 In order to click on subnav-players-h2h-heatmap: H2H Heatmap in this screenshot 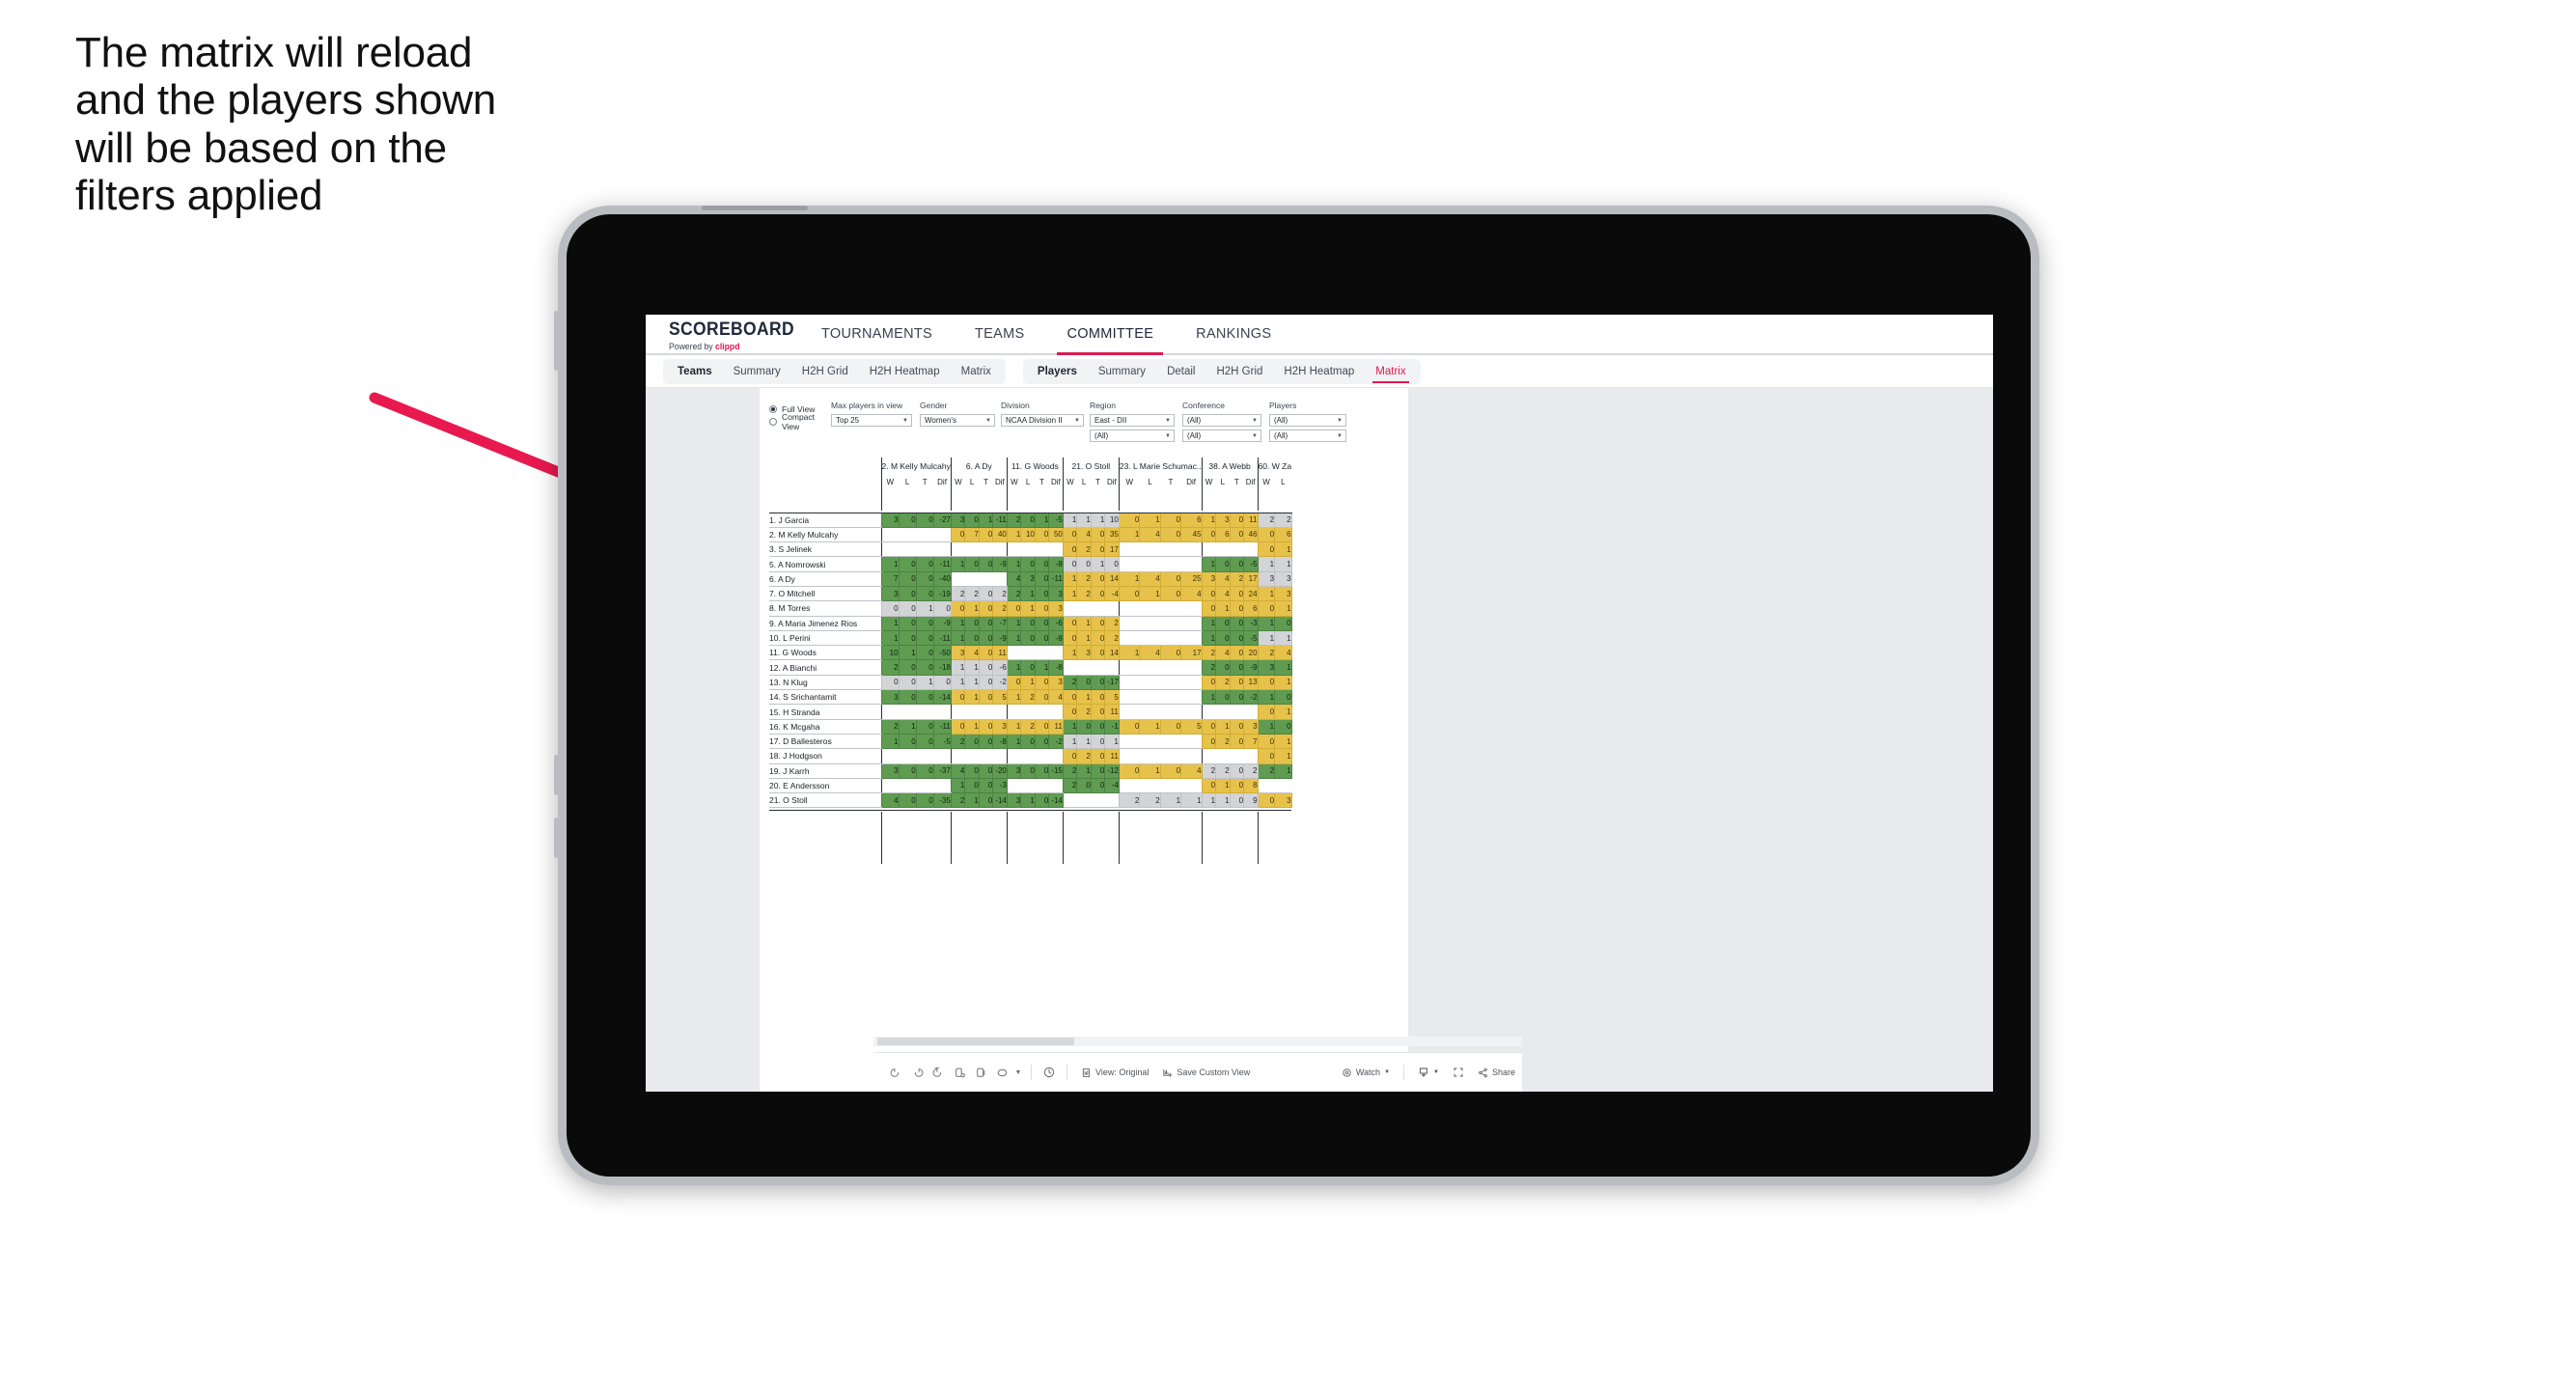, I will do `click(1319, 371)`.